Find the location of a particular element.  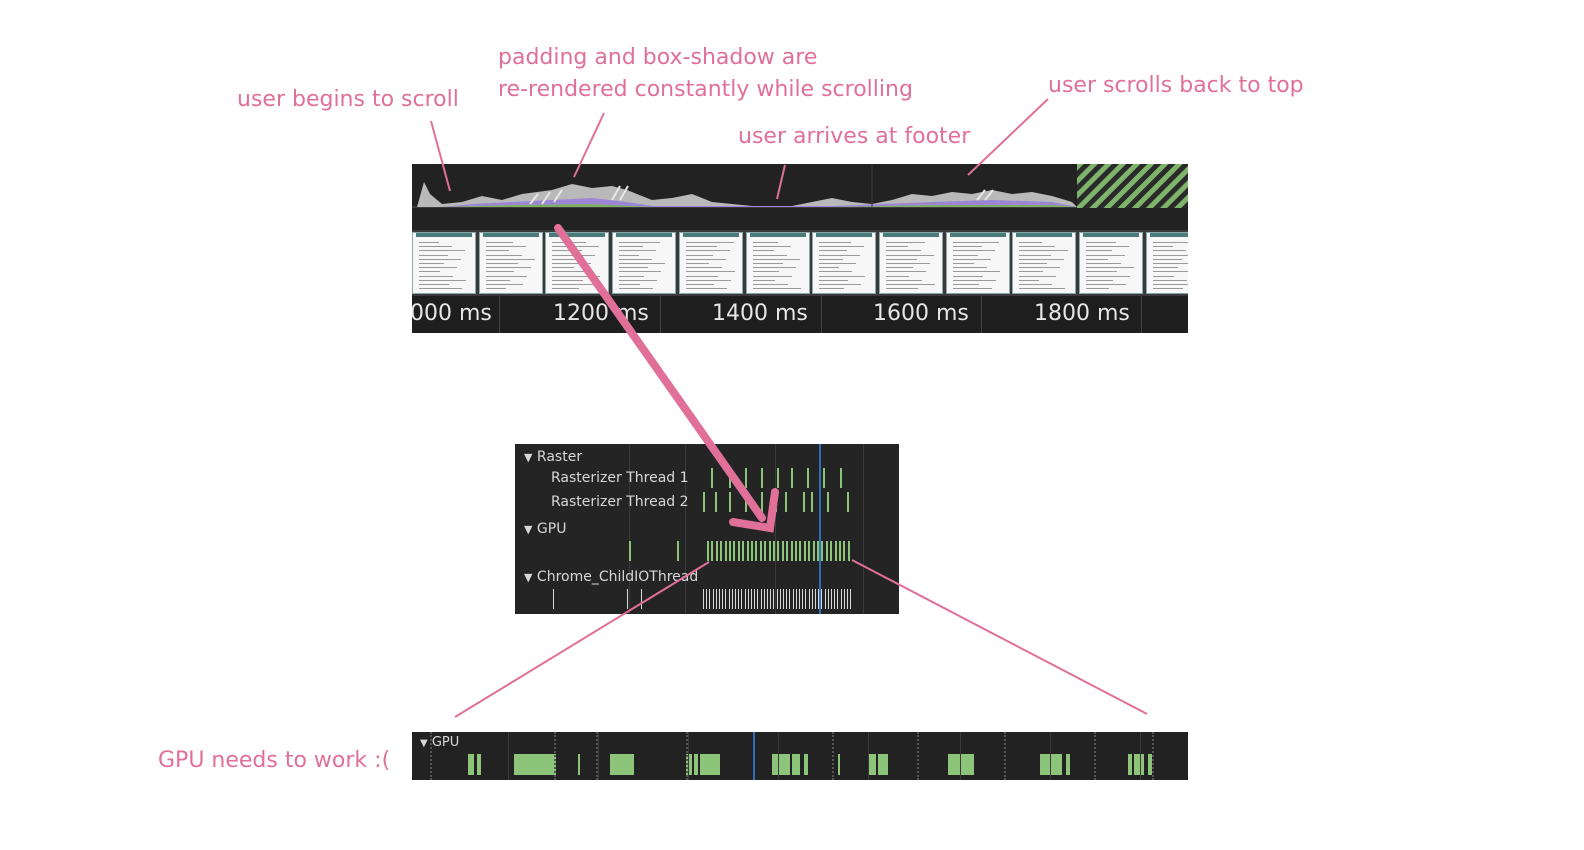

filmstrip is located at coordinates (800, 263).